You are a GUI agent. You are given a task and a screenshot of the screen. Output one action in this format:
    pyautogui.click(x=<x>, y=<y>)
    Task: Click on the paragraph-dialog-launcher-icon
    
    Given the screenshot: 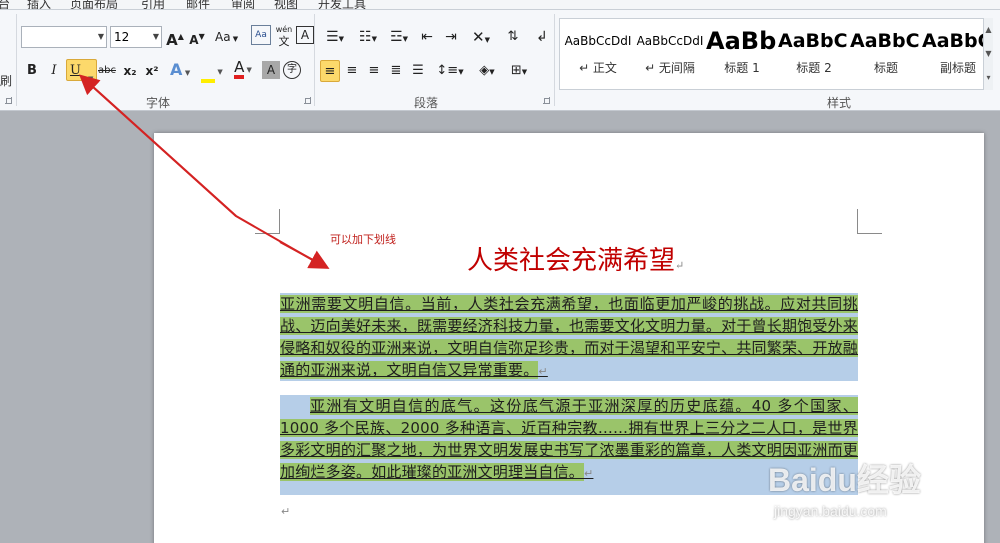 What is the action you would take?
    pyautogui.click(x=546, y=100)
    